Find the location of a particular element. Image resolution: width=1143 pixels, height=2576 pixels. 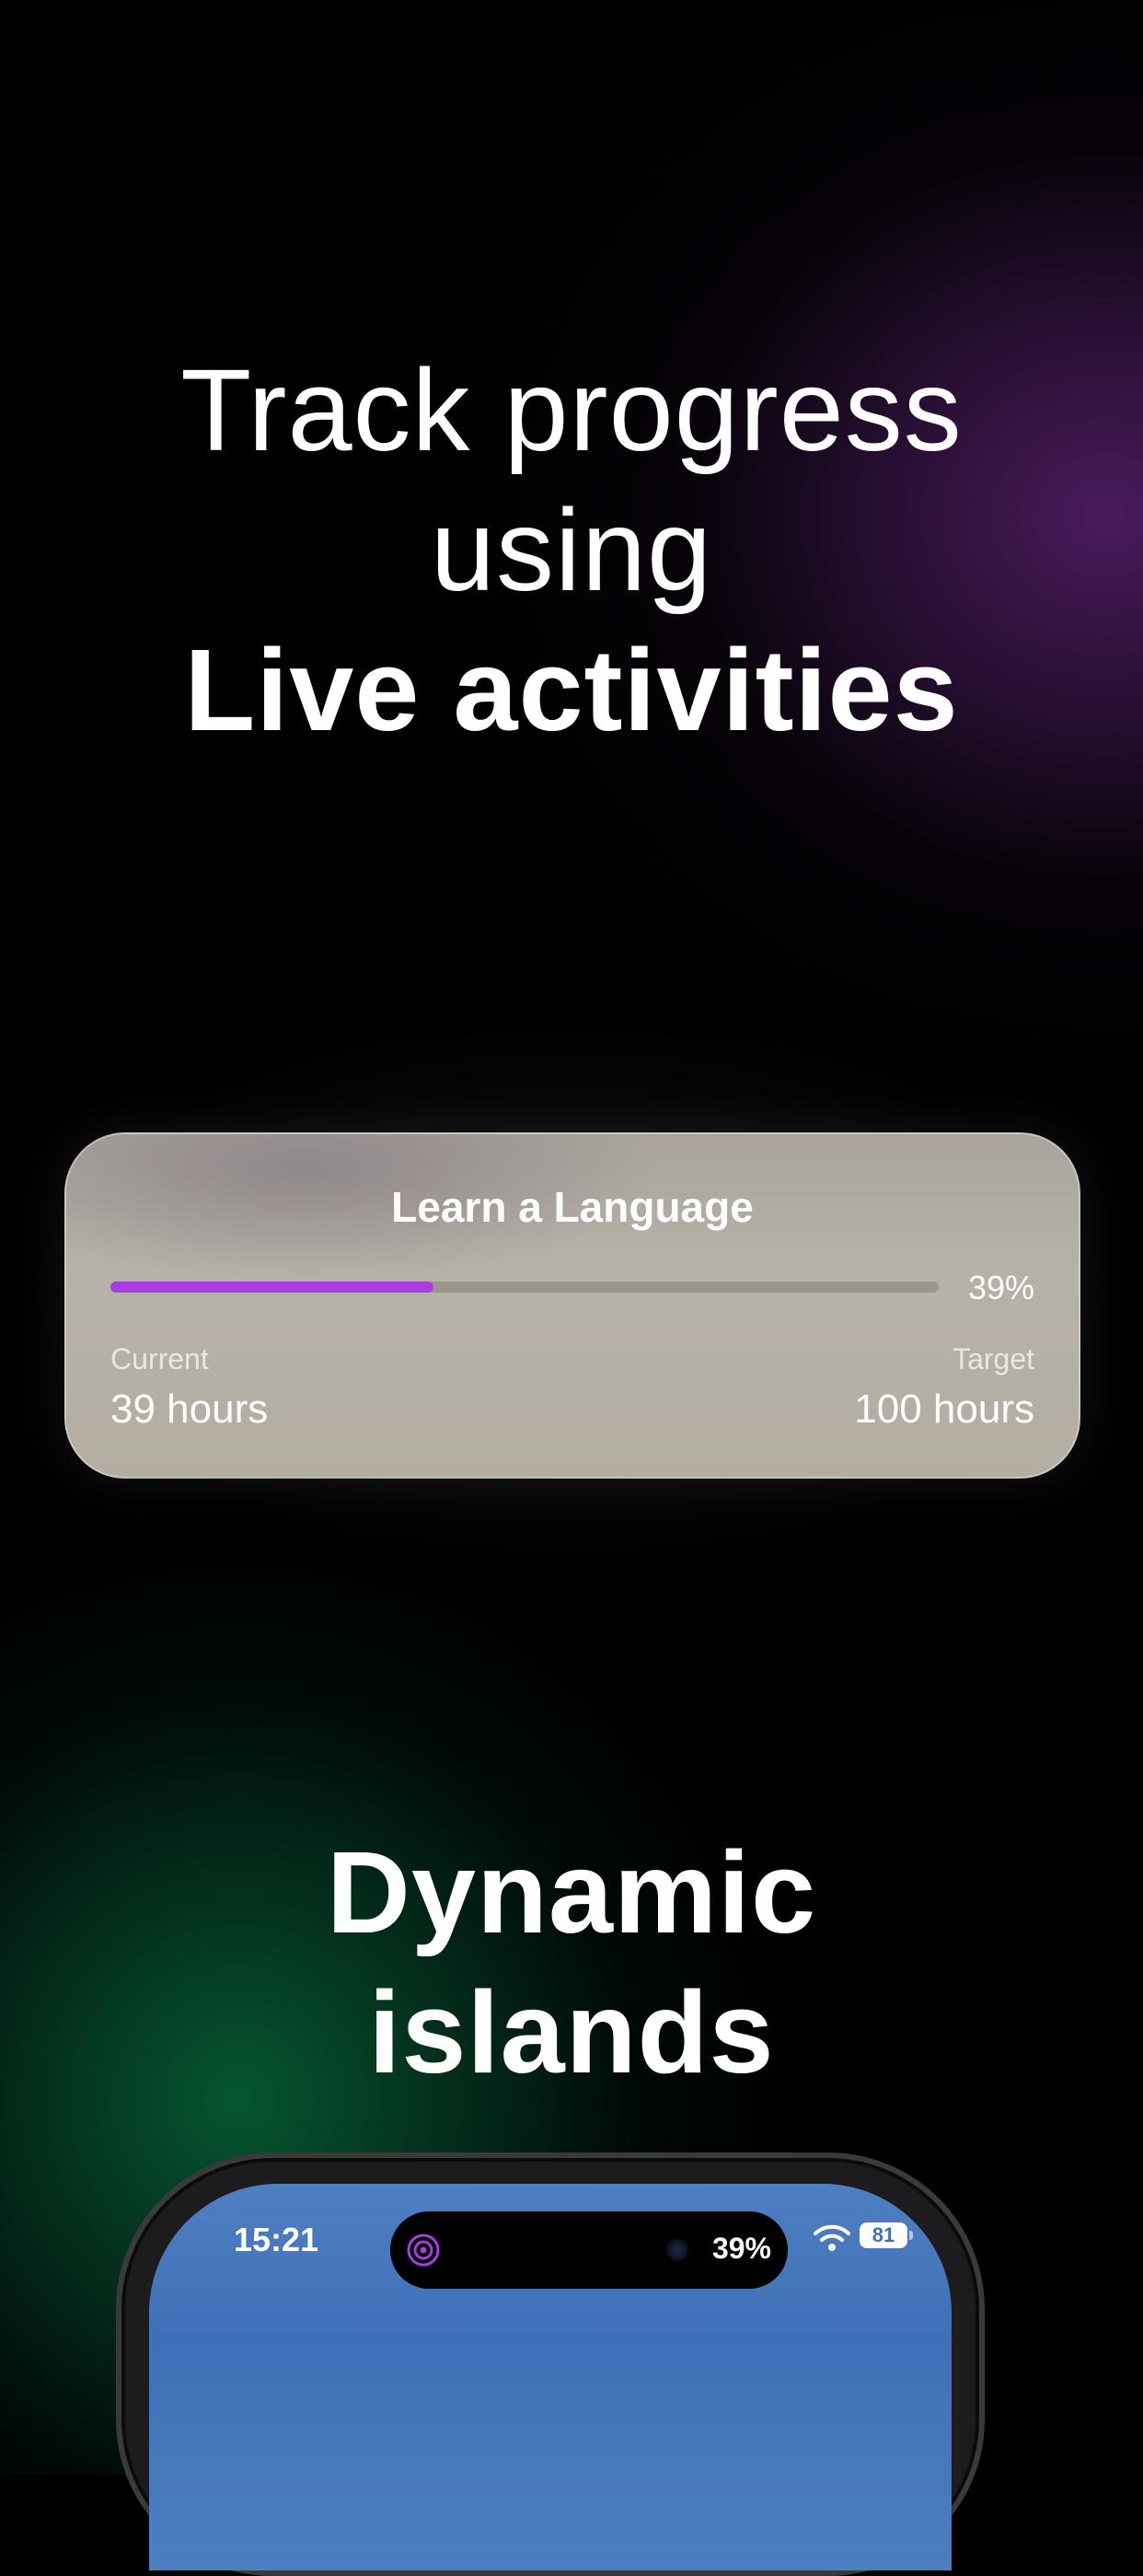

headline-dynamic-islands: Dynamic islands is located at coordinates (571, 1963).